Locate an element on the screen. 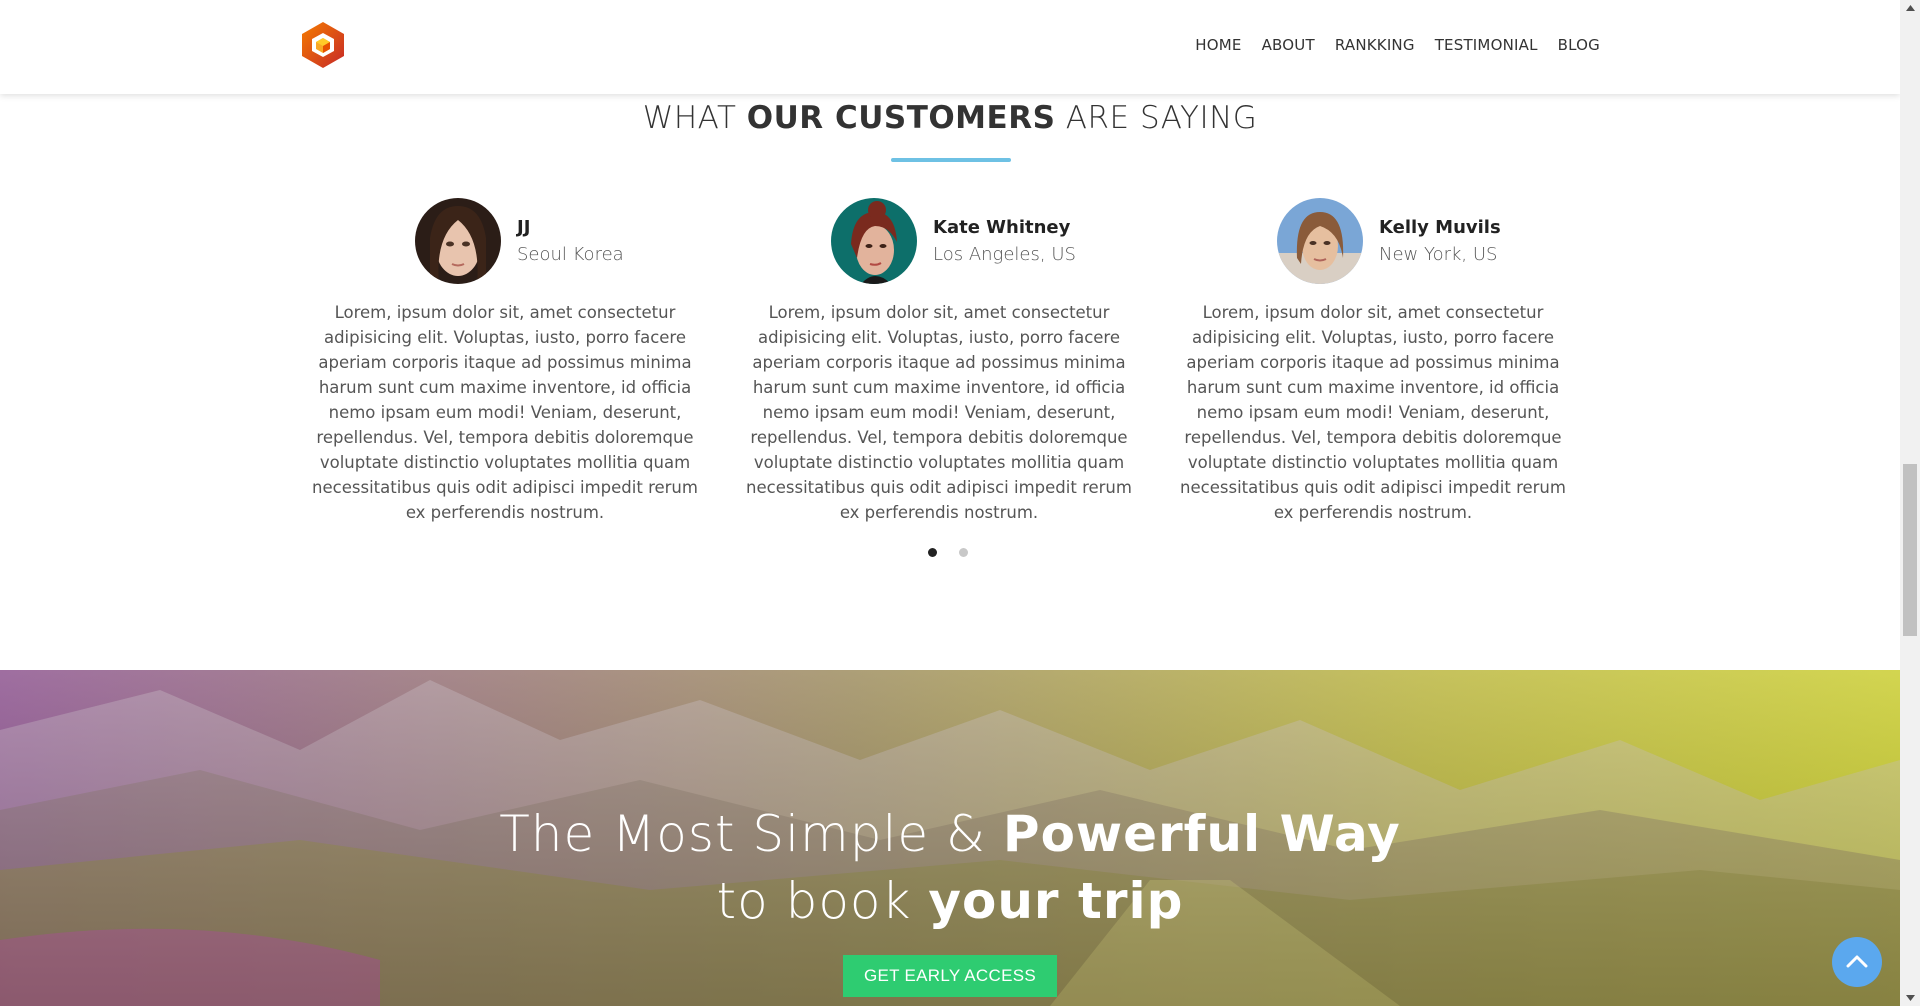 The width and height of the screenshot is (1920, 1006). nav-testimonial: TESTIMONIAL is located at coordinates (1486, 45).